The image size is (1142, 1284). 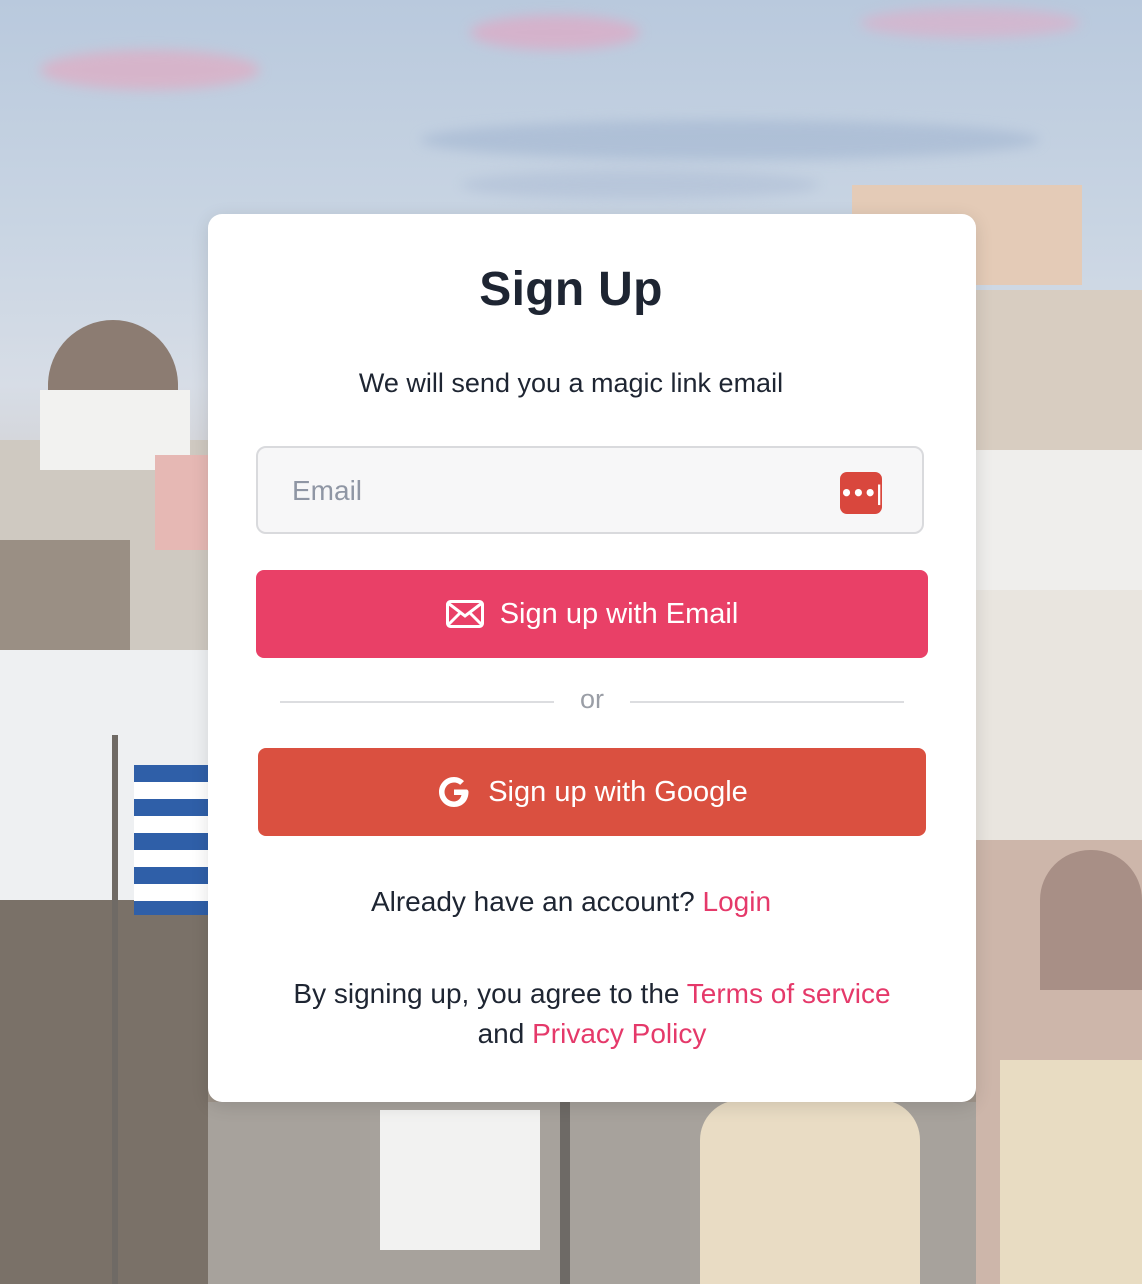 What do you see at coordinates (454, 792) in the screenshot?
I see `google-icon` at bounding box center [454, 792].